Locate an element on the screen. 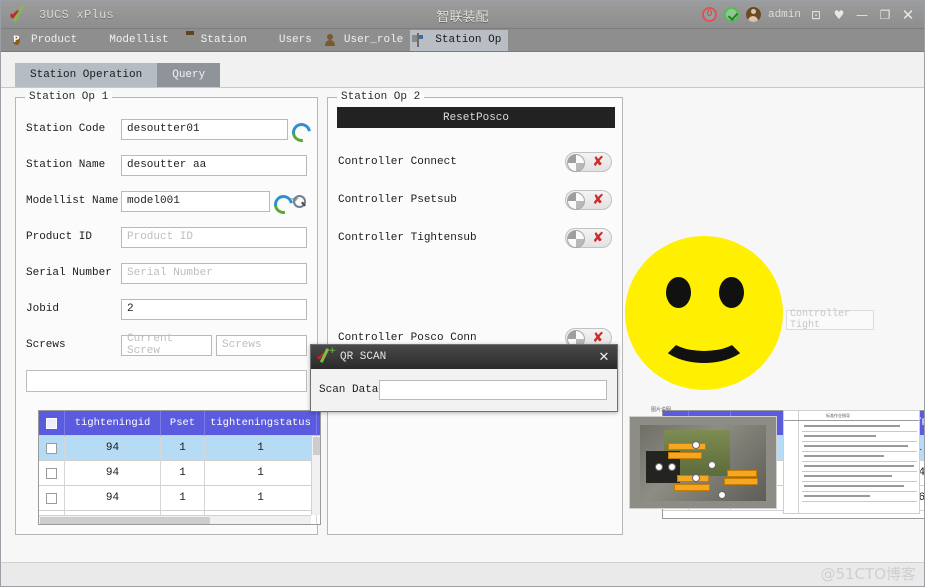 This screenshot has height=587, width=925. field-row-product-id: Product ID Product ID is located at coordinates (166, 237).